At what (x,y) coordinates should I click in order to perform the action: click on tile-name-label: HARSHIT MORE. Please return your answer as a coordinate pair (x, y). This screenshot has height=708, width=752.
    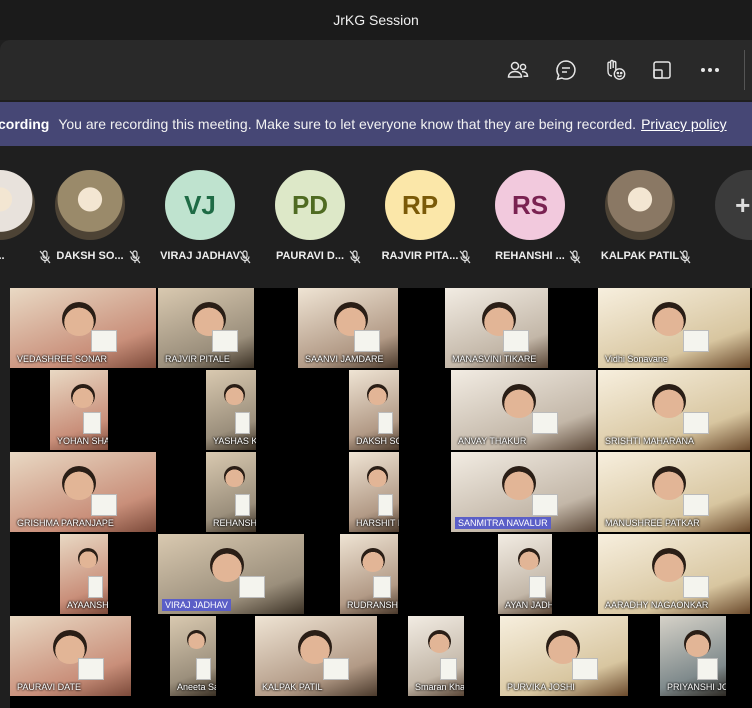
    Looking at the image, I should click on (377, 523).